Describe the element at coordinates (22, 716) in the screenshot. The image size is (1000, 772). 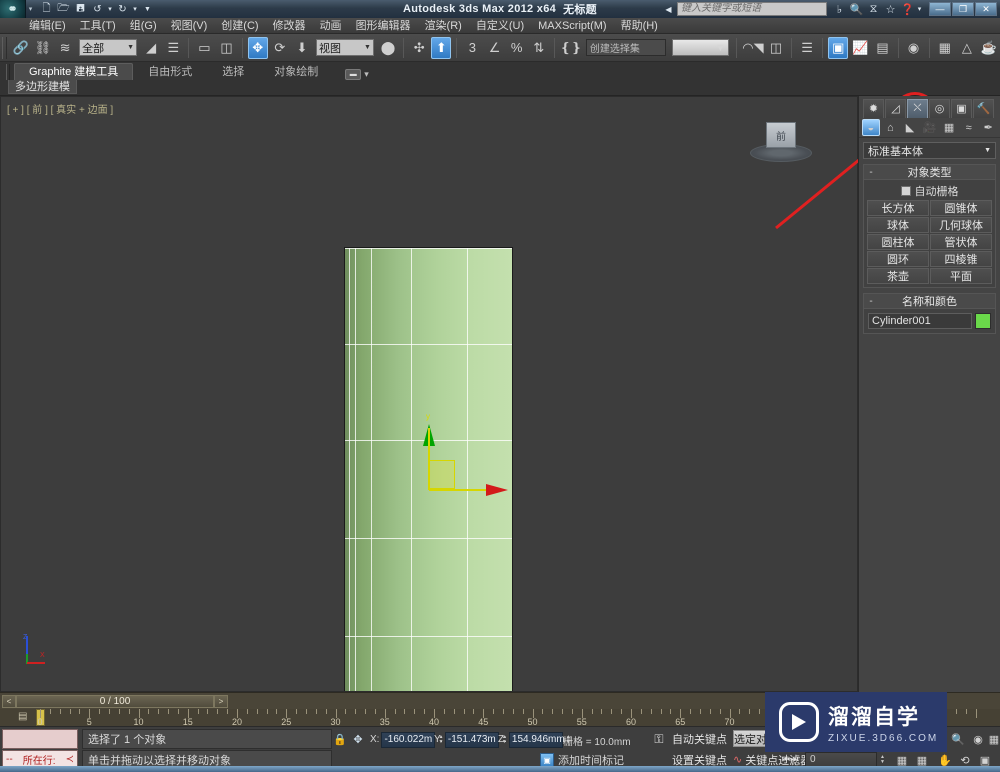
I see `open-mini-curve-editor-icon: ▤` at that location.